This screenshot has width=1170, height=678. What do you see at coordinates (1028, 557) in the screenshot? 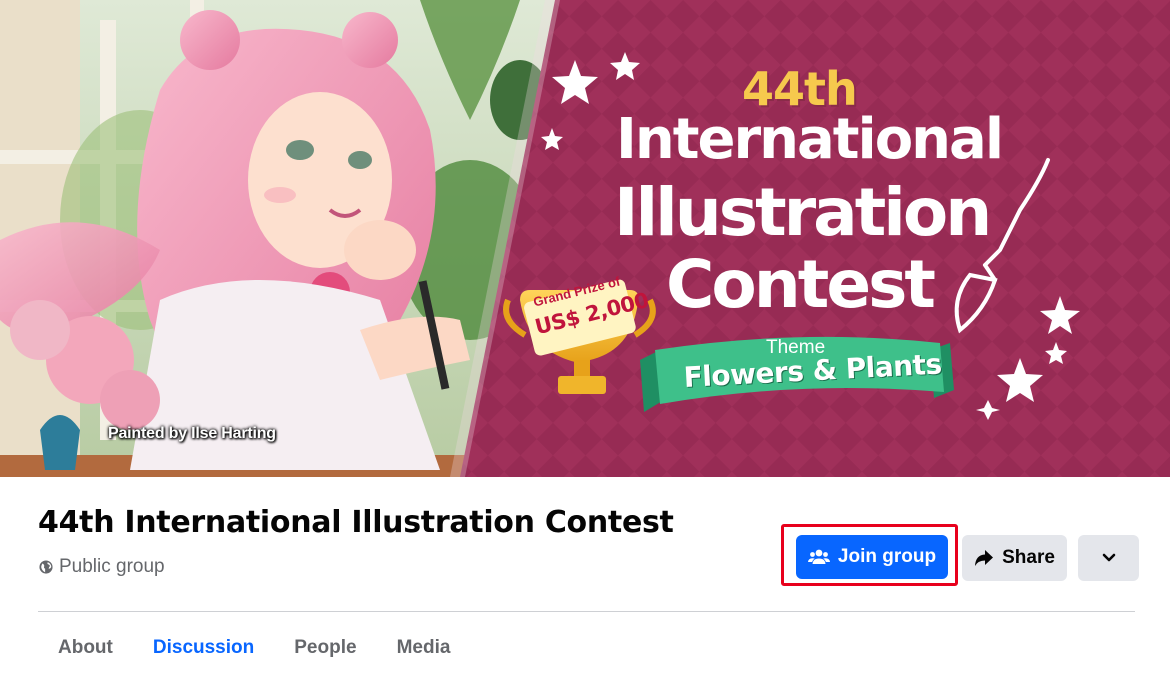
I see `share-label: Share` at bounding box center [1028, 557].